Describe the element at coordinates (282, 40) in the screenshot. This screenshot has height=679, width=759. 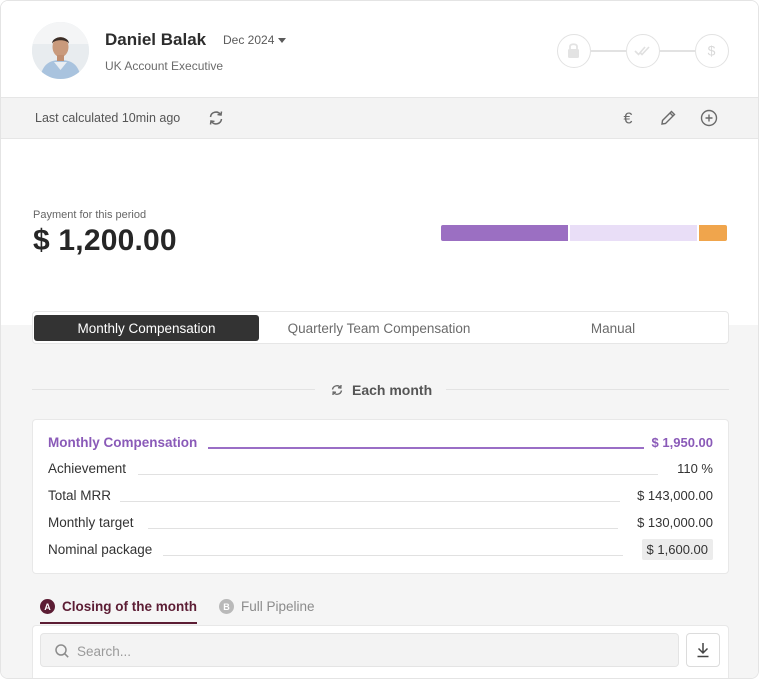
I see `chevron-down-icon` at that location.